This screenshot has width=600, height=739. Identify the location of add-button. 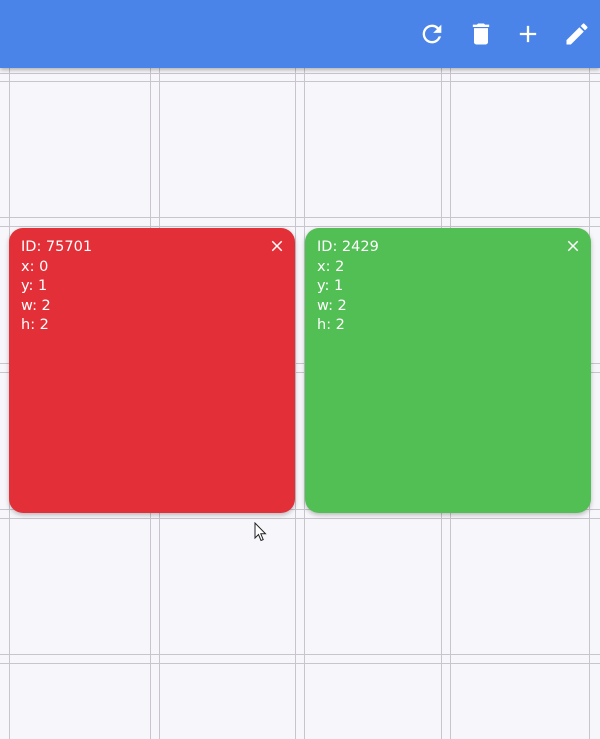
(528, 34).